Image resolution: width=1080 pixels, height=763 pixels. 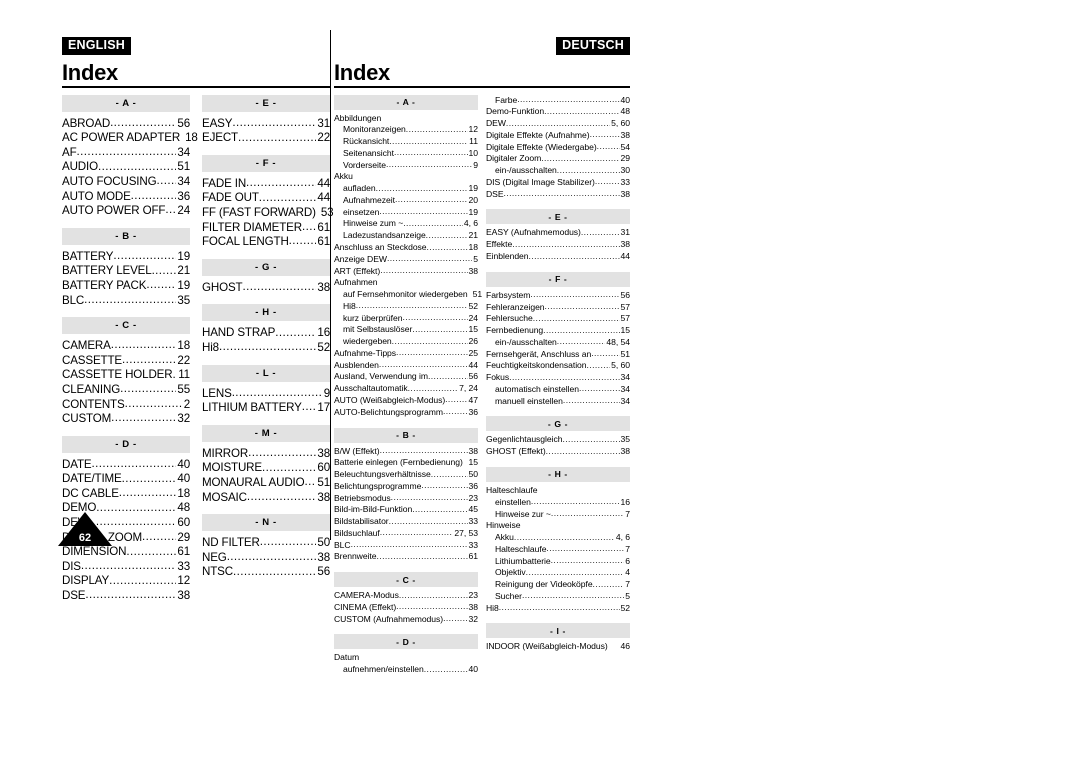 I want to click on index-entry-page: 36, so click(x=473, y=485).